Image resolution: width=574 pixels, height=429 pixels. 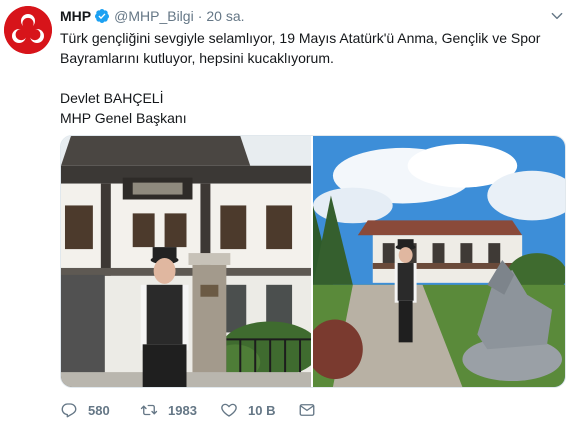 I want to click on retweet-button: 1983, so click(x=180, y=410).